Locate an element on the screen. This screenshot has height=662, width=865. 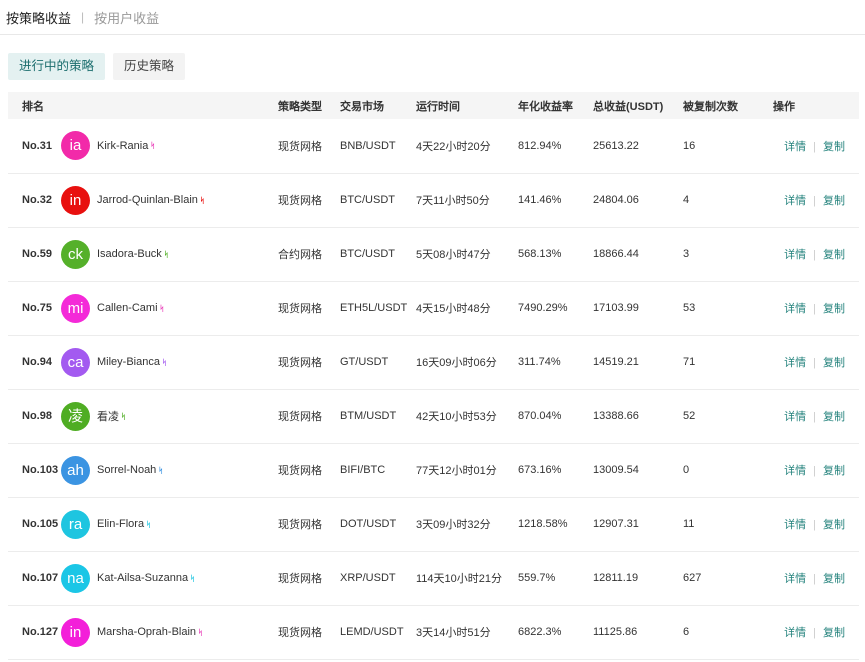
rank-cell: No.32 is located at coordinates (37, 200).